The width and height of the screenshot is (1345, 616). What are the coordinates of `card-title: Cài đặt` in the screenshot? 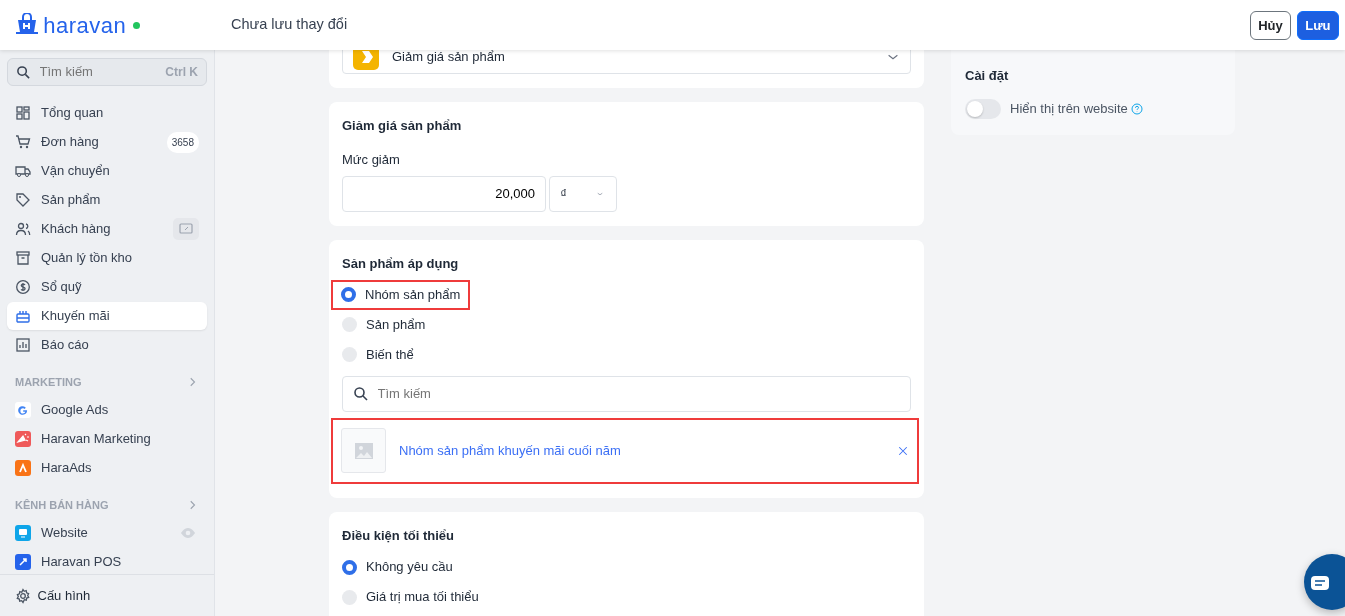 It's located at (987, 76).